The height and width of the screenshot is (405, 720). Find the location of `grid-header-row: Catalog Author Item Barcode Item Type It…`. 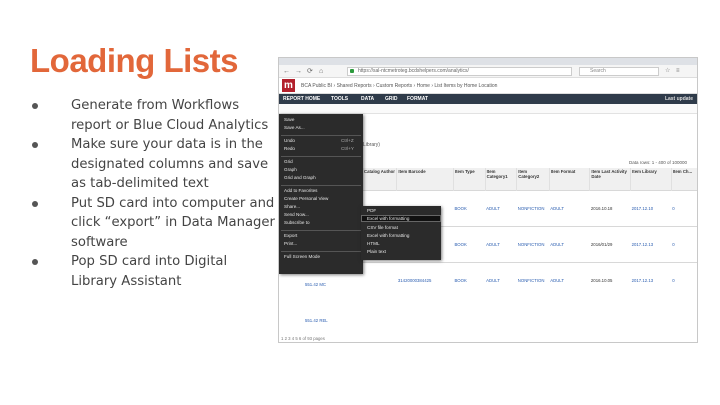

grid-header-row: Catalog Author Item Barcode Item Type It… is located at coordinates (530, 179).